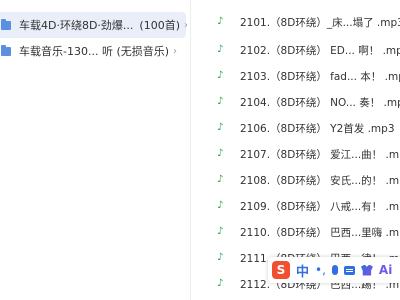 This screenshot has width=400, height=300. I want to click on file-name: 2103.（8D环绕） fad... 本！ .mp3, so click(320, 76).